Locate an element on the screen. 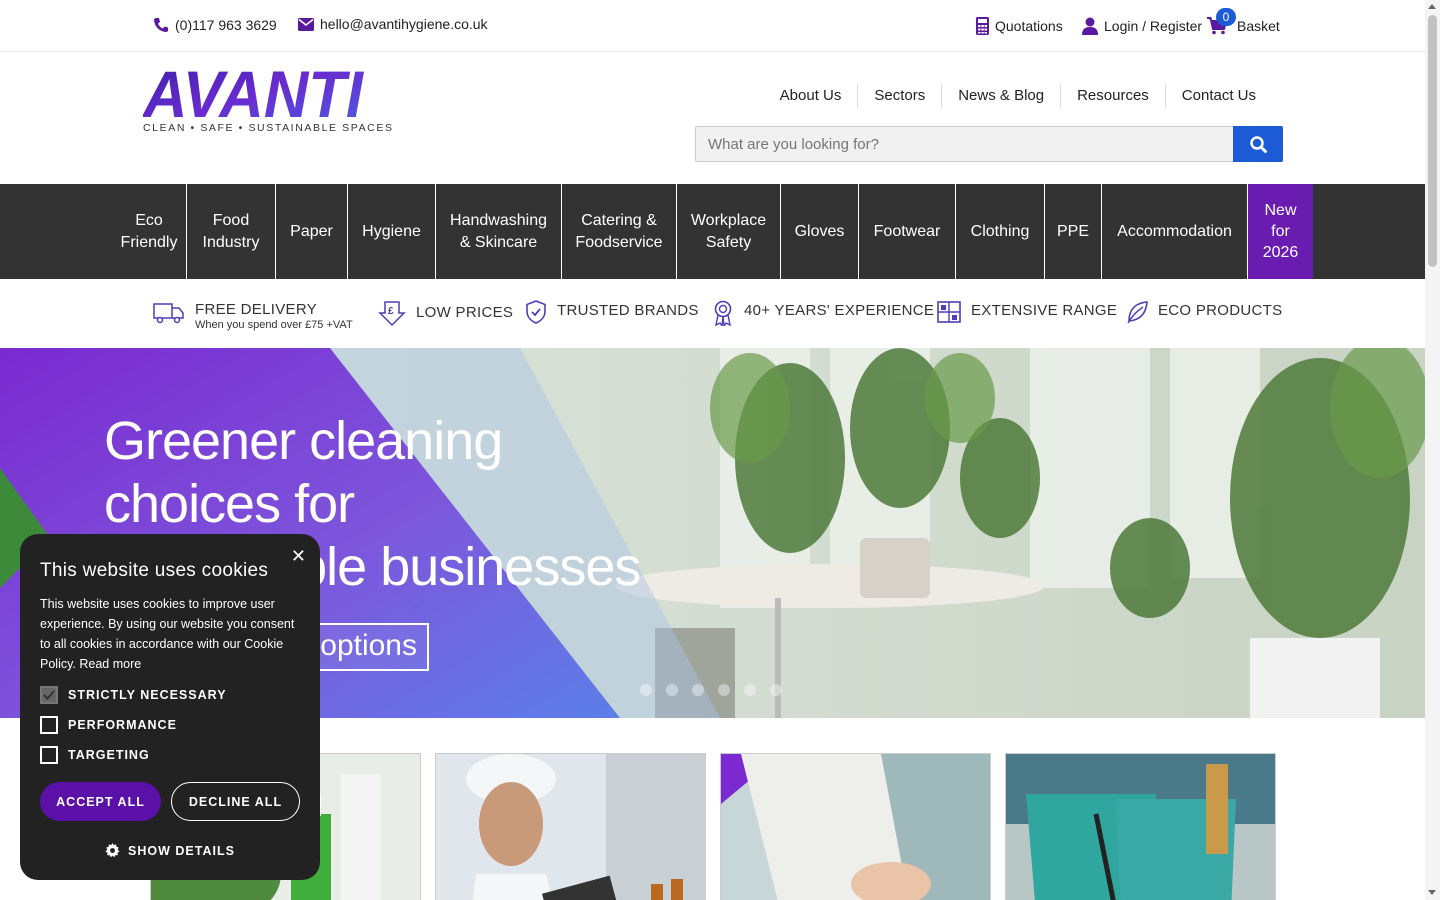  targeting-label: TARGETING is located at coordinates (109, 755).